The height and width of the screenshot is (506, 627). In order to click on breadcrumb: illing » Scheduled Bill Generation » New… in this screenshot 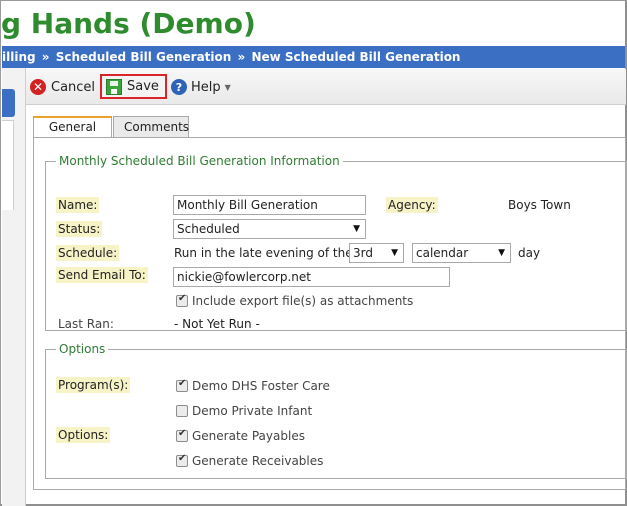, I will do `click(313, 57)`.